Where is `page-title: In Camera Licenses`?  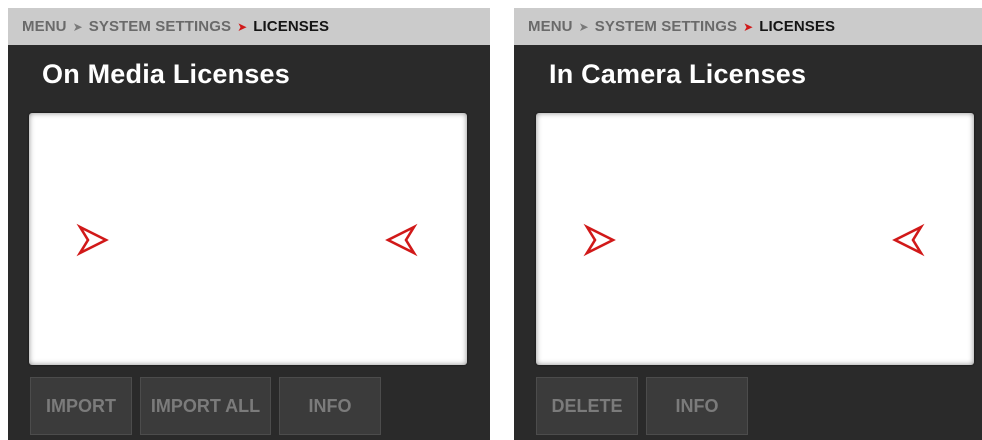
page-title: In Camera Licenses is located at coordinates (678, 74).